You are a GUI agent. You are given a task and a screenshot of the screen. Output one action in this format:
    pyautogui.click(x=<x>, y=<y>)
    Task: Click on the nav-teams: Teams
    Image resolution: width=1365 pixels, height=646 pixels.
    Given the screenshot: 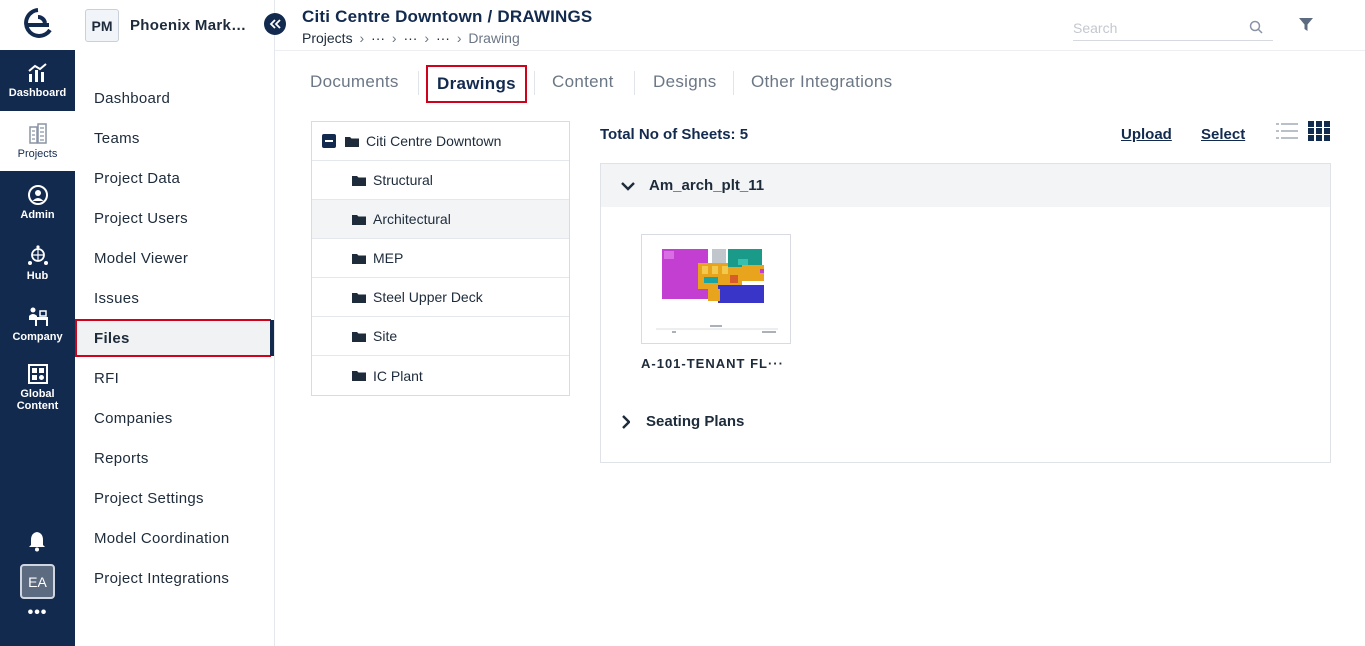 What is the action you would take?
    pyautogui.click(x=174, y=138)
    